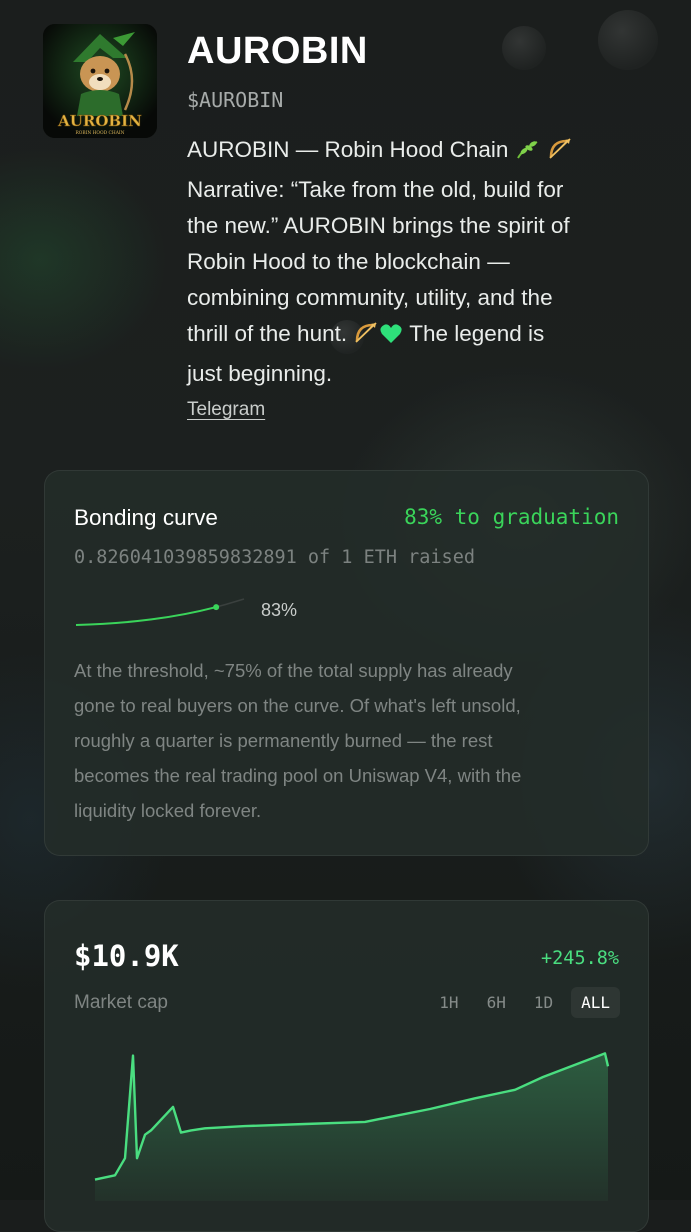 This screenshot has width=691, height=1232. I want to click on svg-text: ROBIN HOOD CHAIN, so click(100, 133).